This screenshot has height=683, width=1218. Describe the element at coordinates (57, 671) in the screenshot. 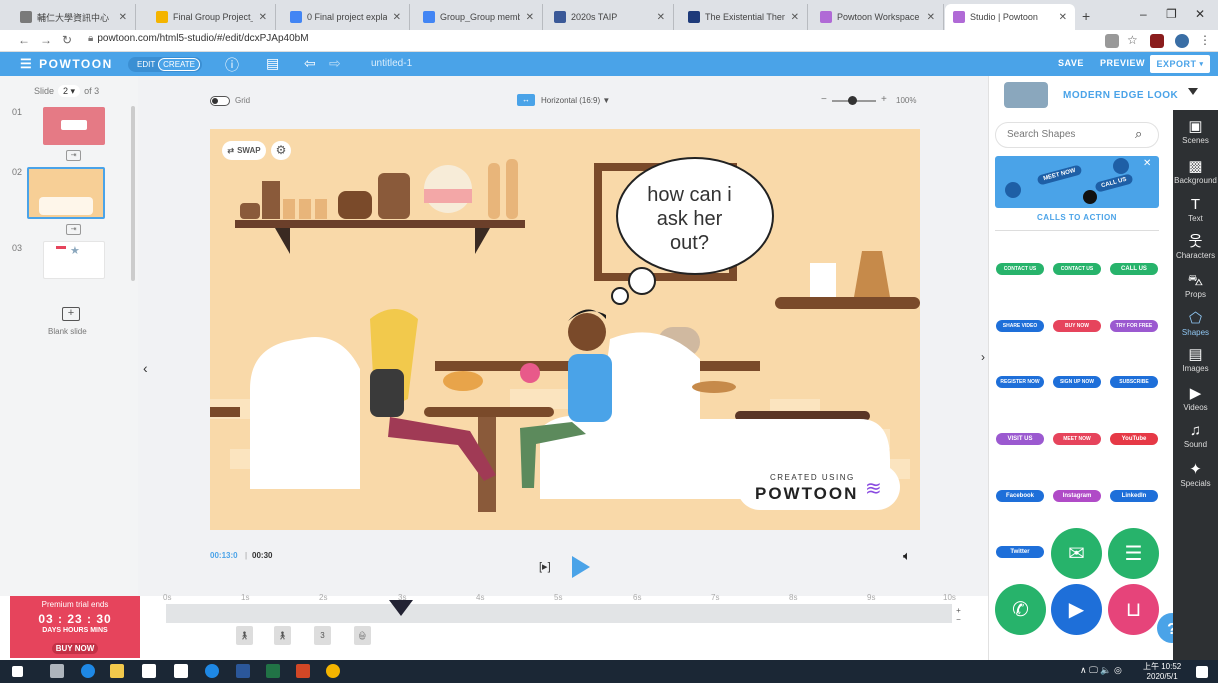

I see `task-view-icon` at that location.